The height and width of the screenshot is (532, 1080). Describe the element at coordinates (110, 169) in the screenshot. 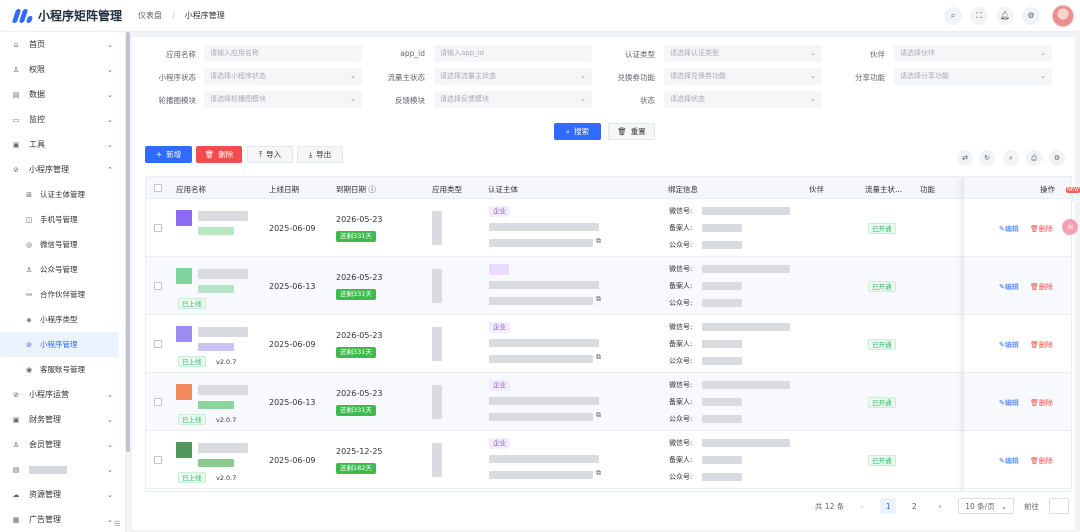

I see `chevron-up-icon: ⌃` at that location.